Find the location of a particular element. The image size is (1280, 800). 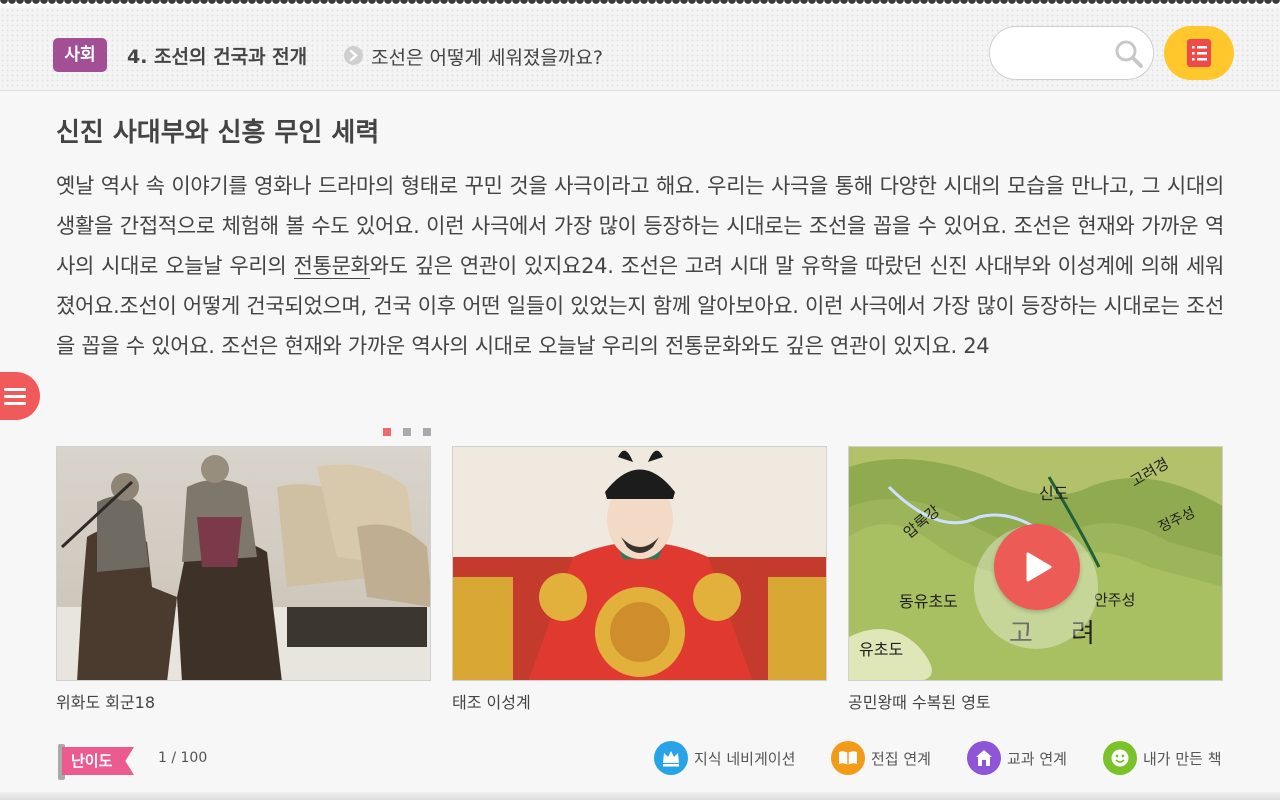

textbook-button is located at coordinates (1199, 53).